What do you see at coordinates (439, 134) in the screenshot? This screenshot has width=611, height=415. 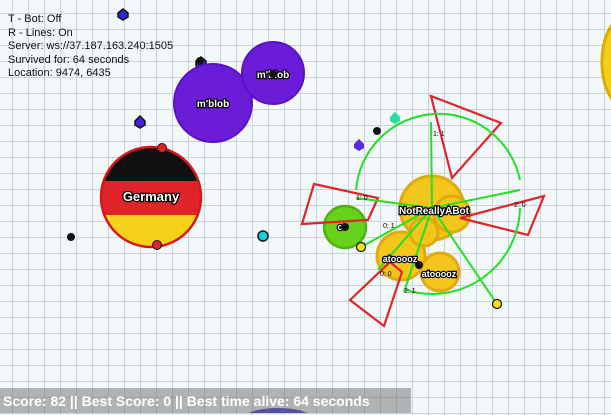 I see `line-label: 1` at bounding box center [439, 134].